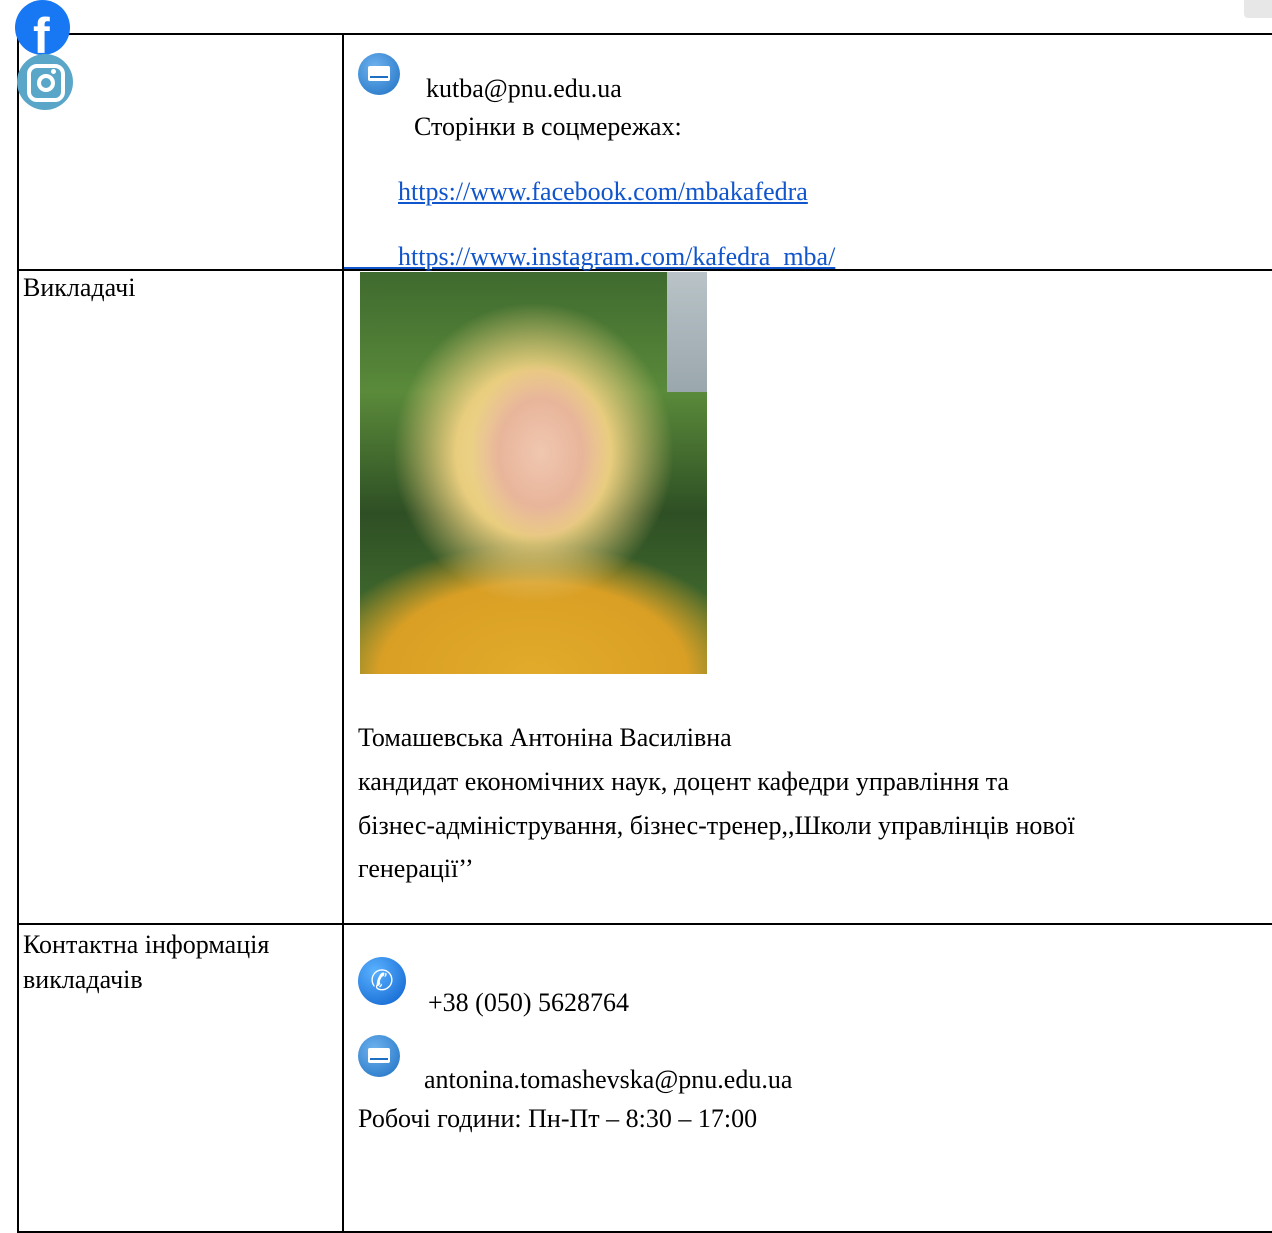 This screenshot has width=1272, height=1233. What do you see at coordinates (416, 868) in the screenshot?
I see `teacher-position-line-3: генерації’’` at bounding box center [416, 868].